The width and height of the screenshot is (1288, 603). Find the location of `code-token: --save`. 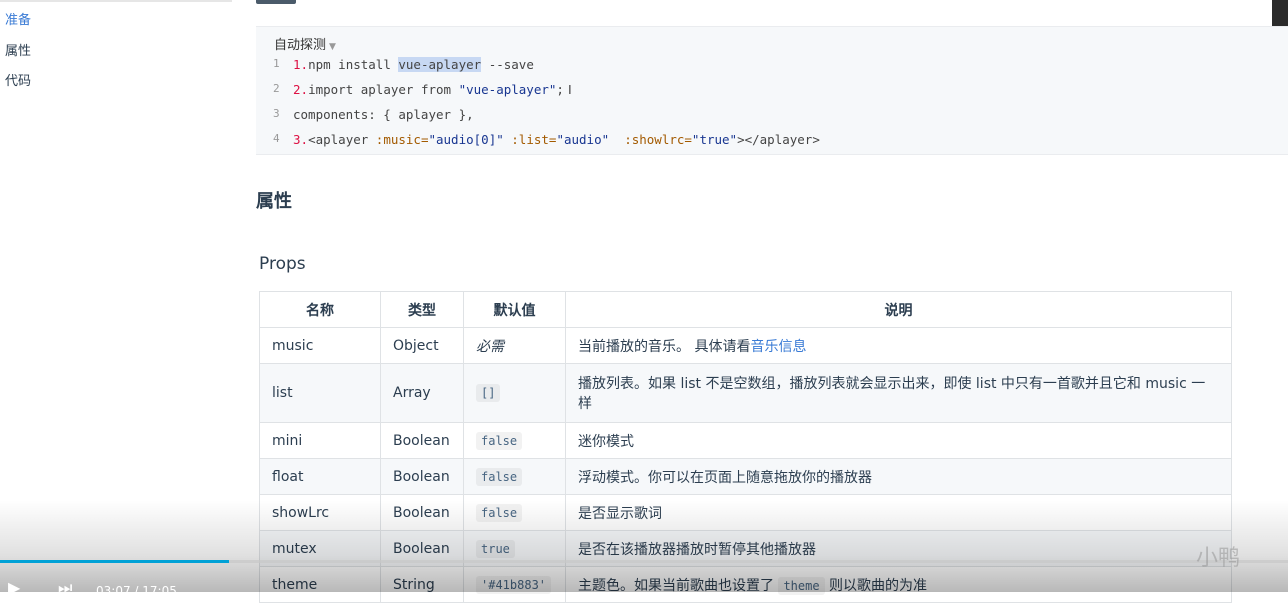

code-token: --save is located at coordinates (507, 64).